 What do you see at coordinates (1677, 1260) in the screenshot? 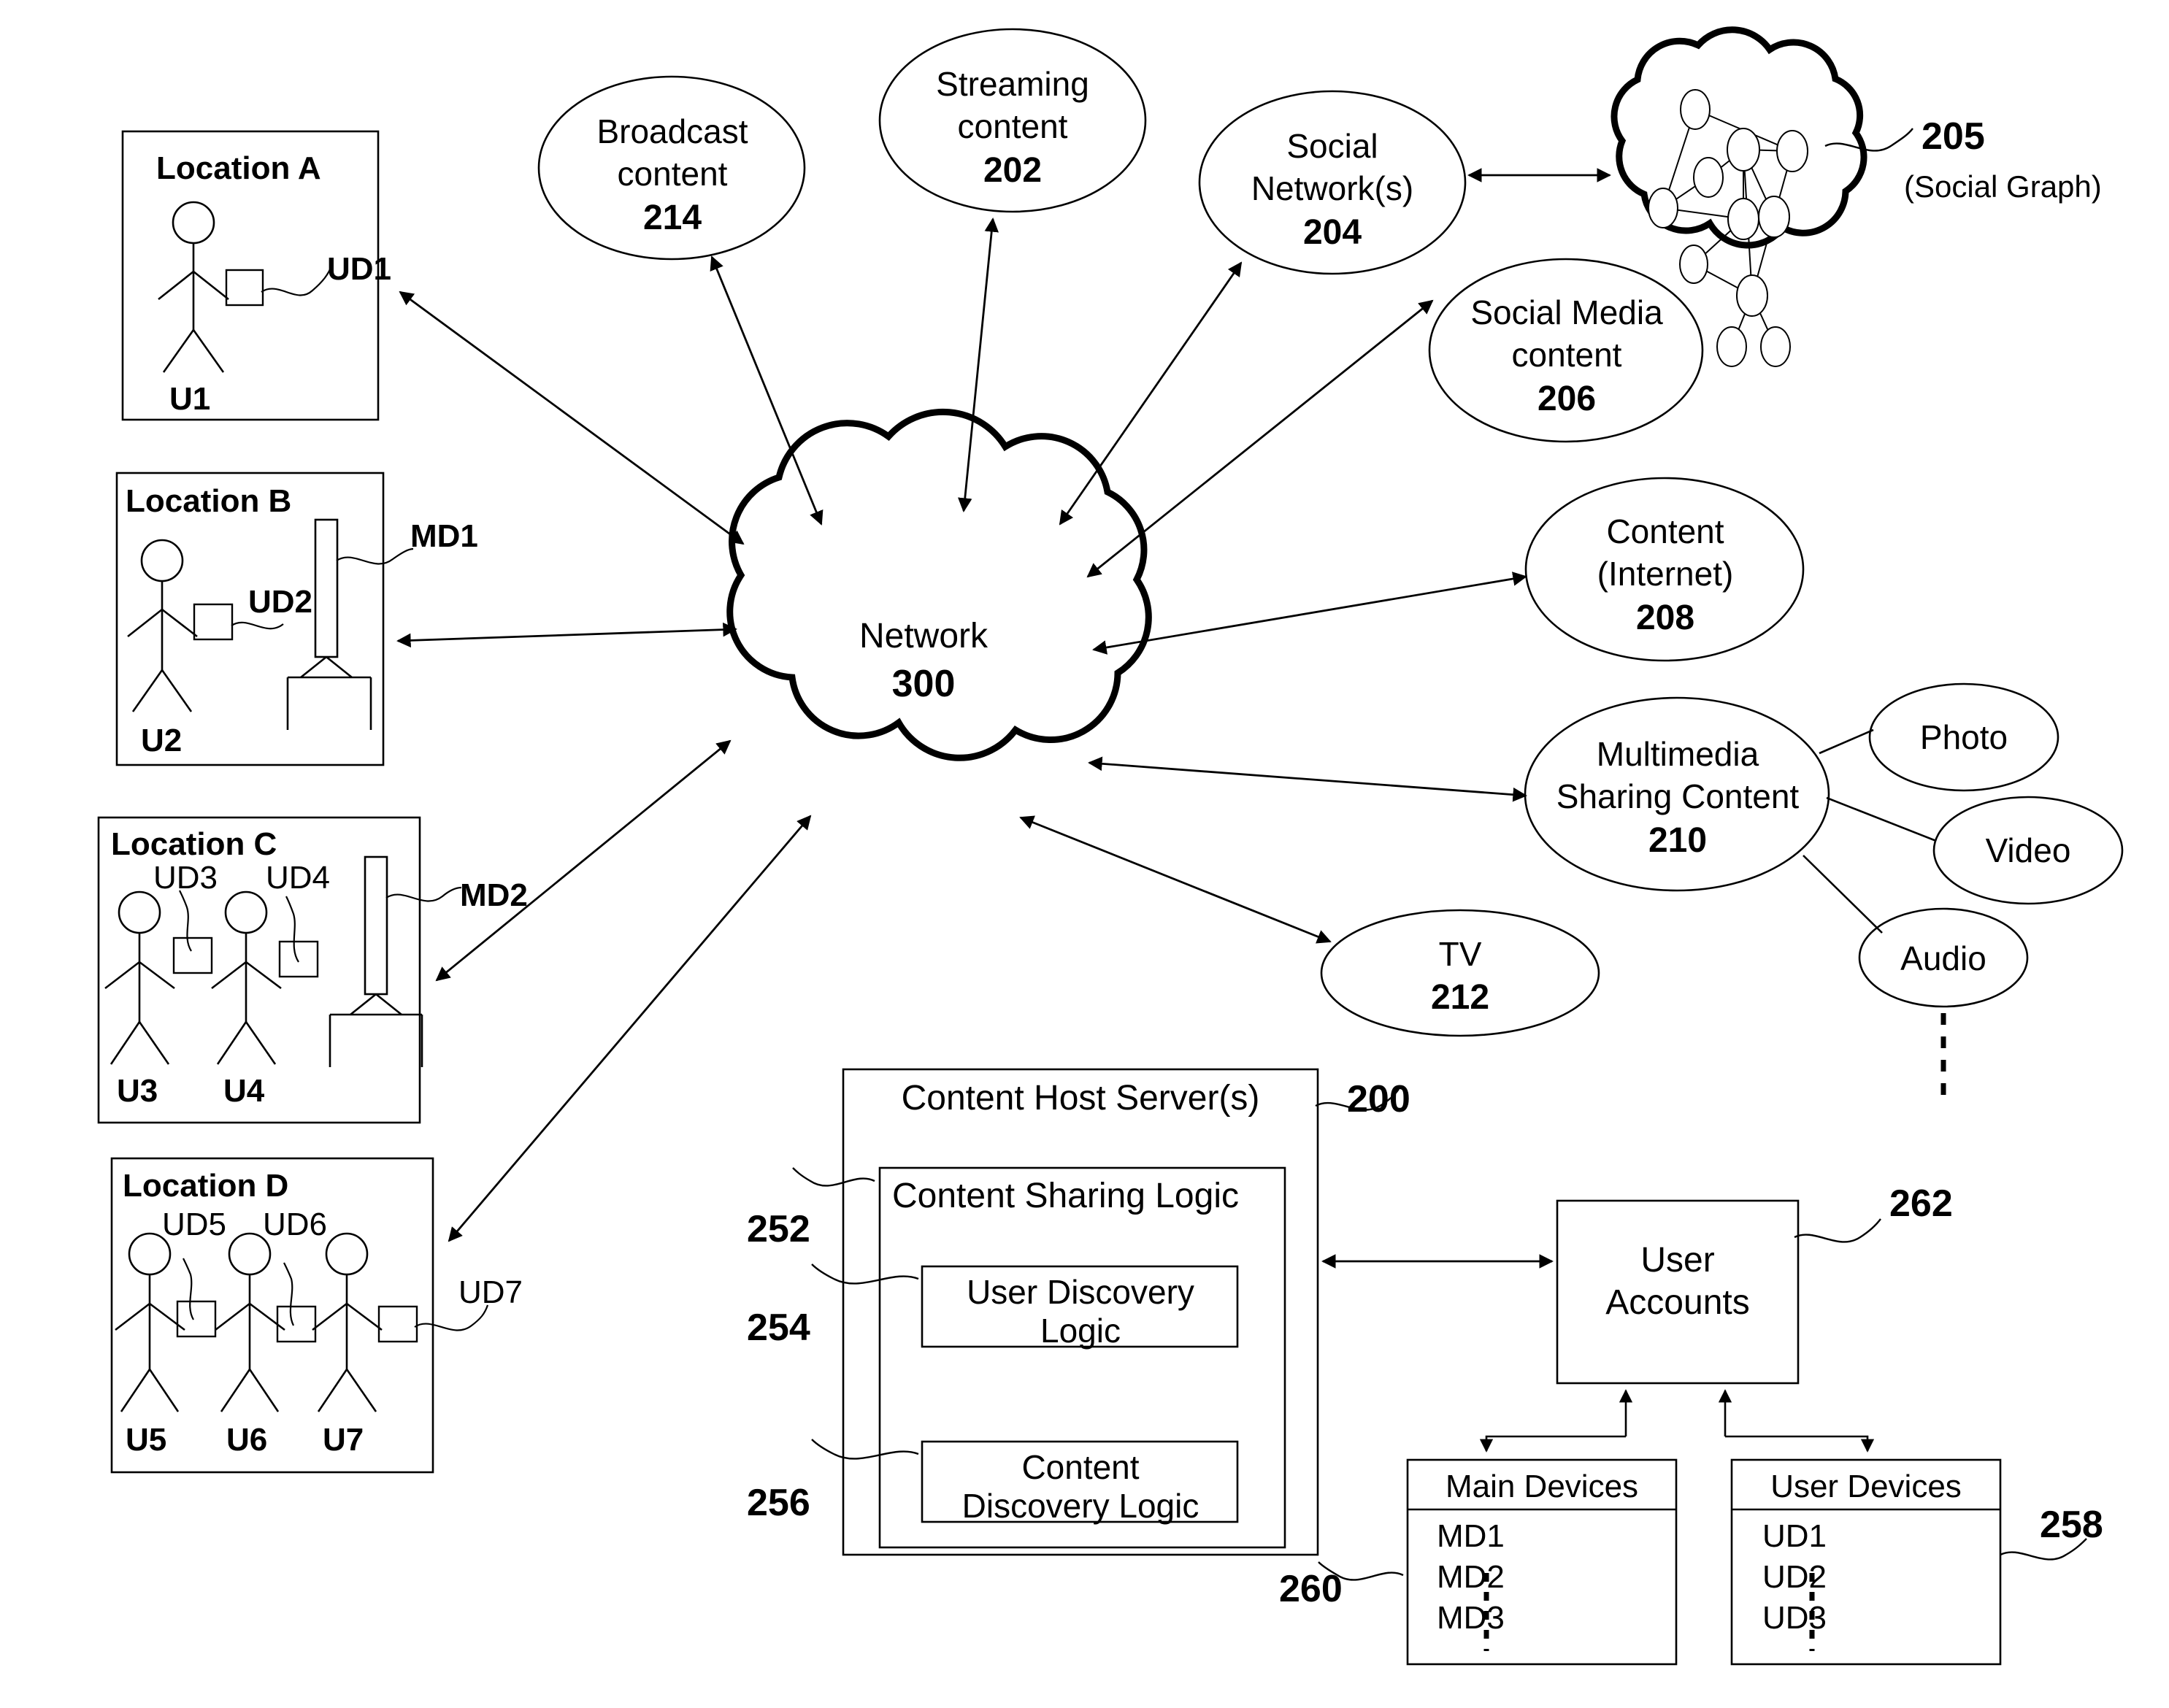
I see `user-accounts-line1: User` at bounding box center [1677, 1260].